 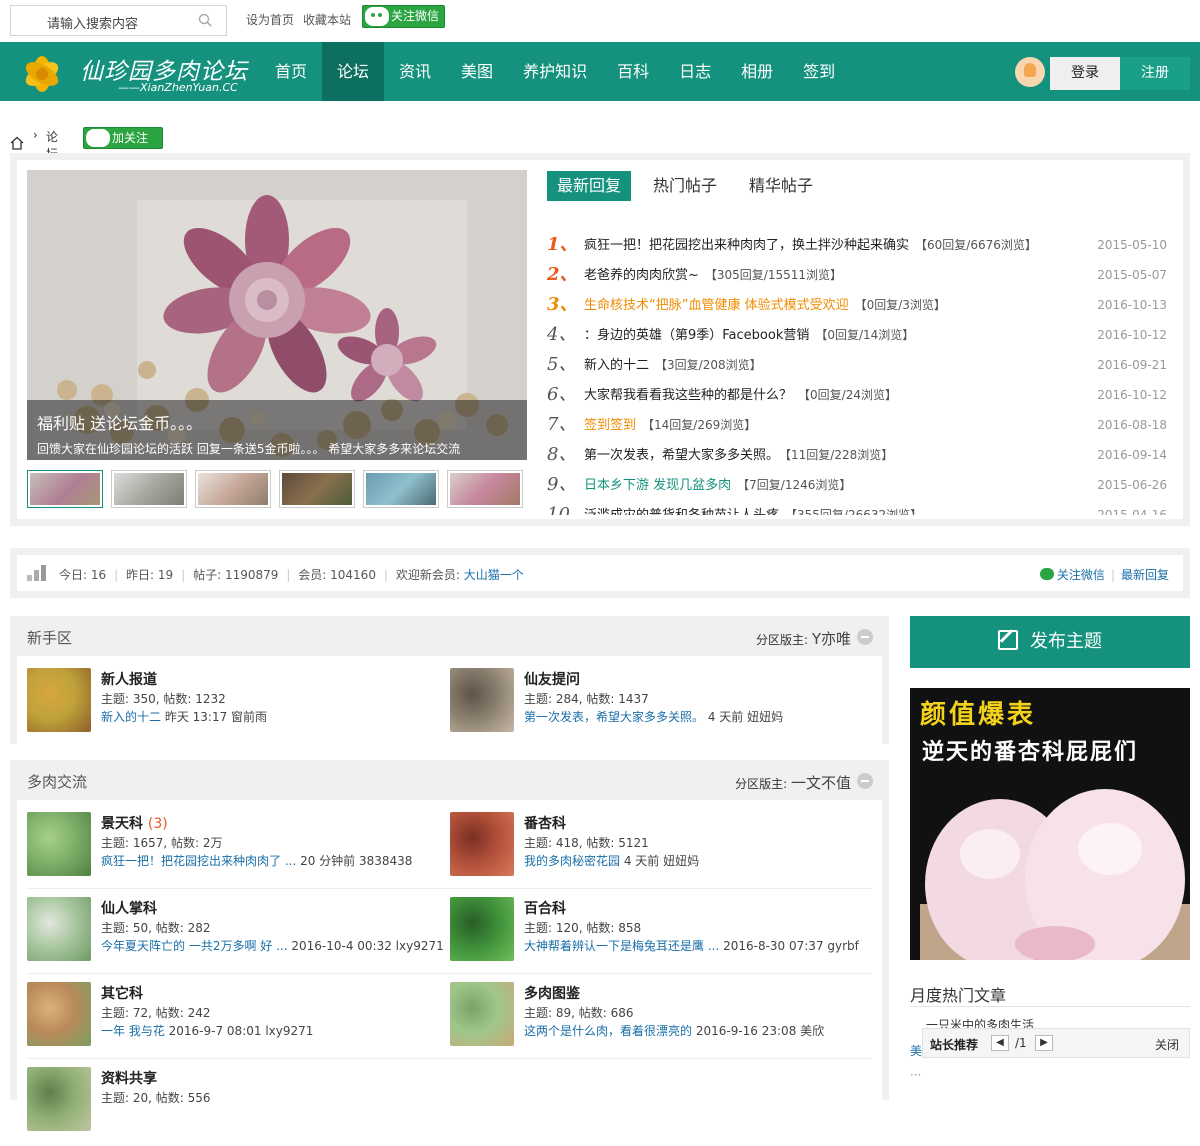 I want to click on stats-links: 关注微信 | 最新回复, so click(x=1104, y=574).